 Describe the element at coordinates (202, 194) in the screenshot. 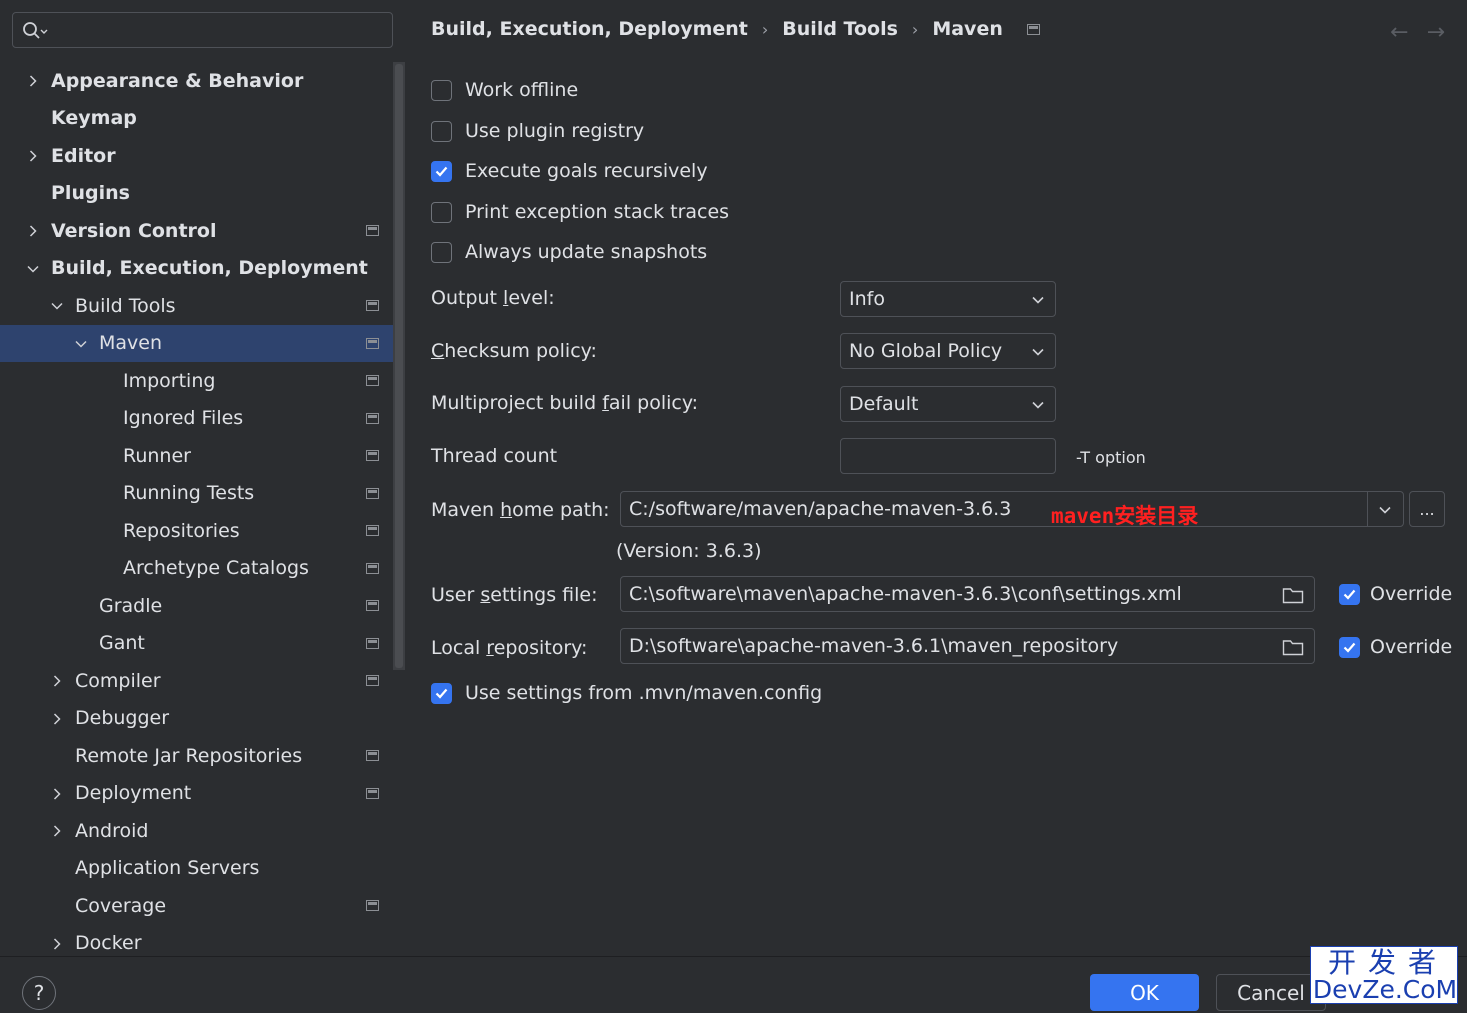

I see `sidebar-item-plugins: Plugins` at that location.